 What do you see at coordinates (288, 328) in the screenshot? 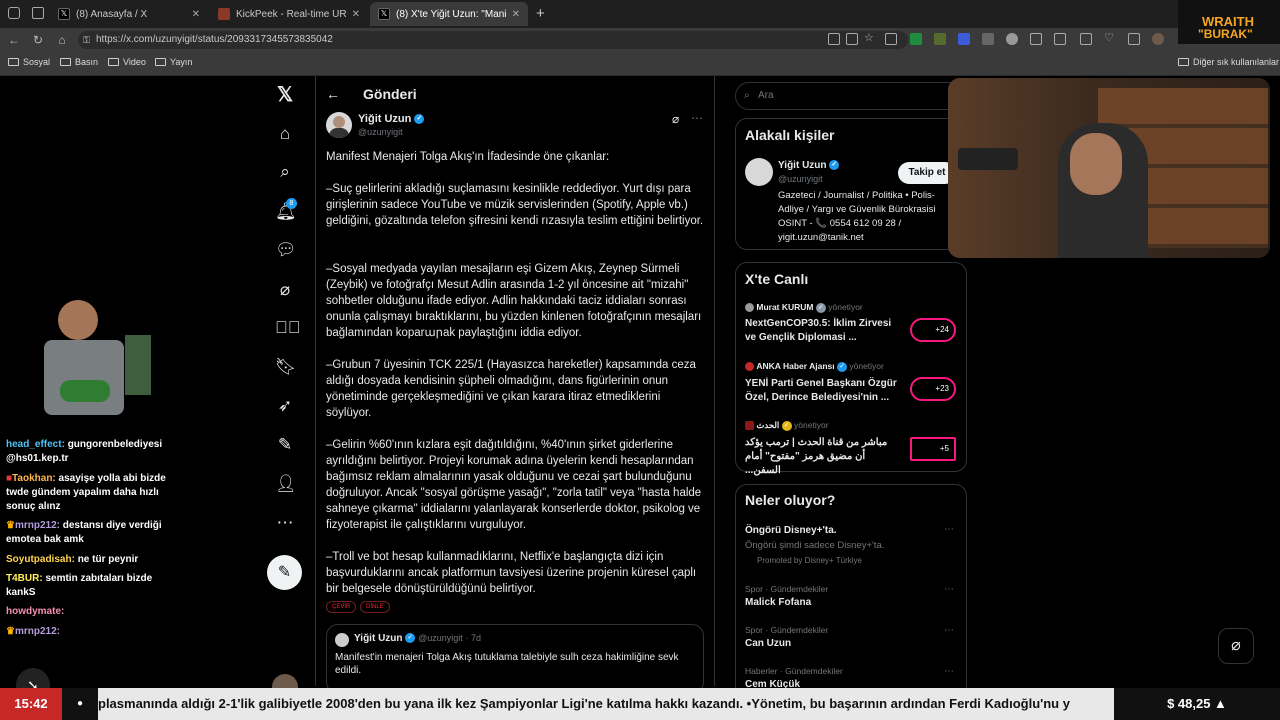
I see `verified-icon: ✓⃝` at bounding box center [288, 328].